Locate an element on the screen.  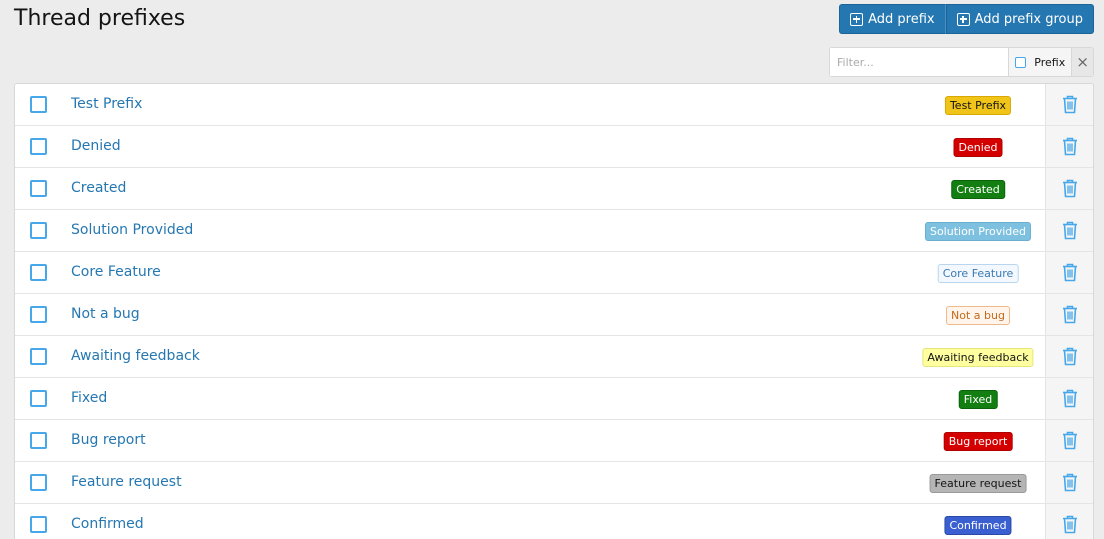
add-prefix-button: Add prefix is located at coordinates (892, 19).